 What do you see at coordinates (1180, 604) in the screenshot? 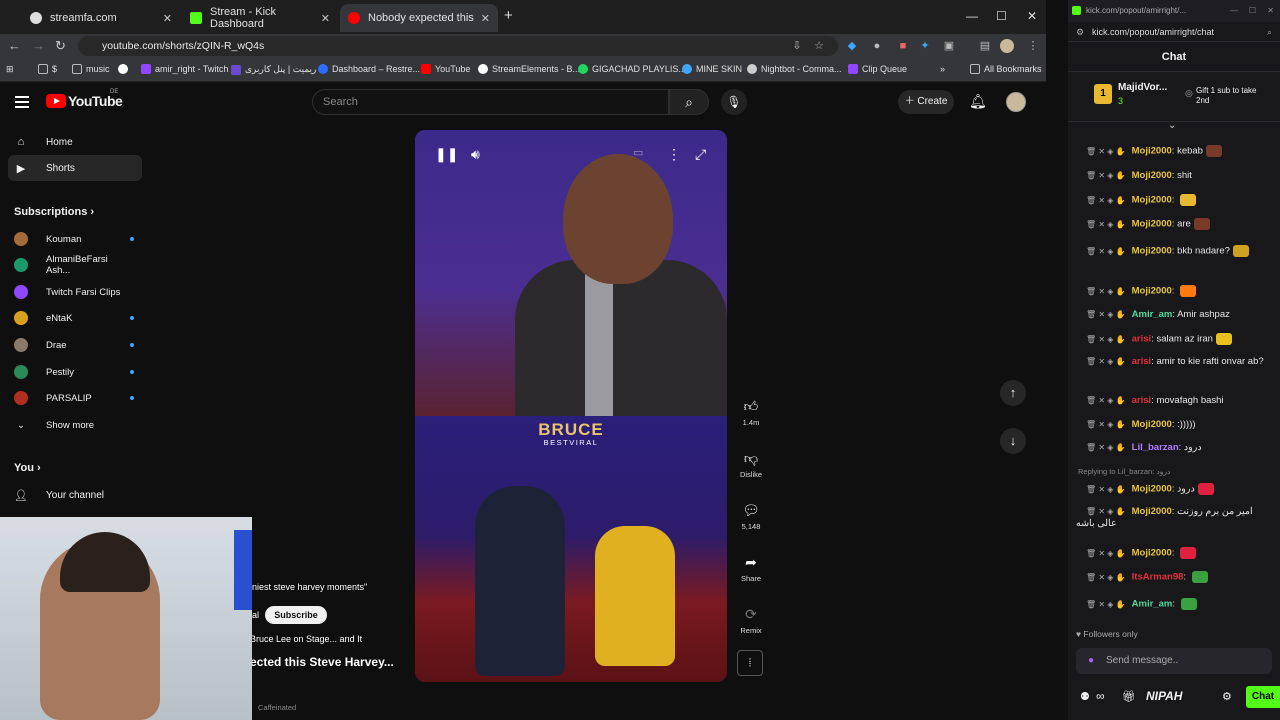
I see `chat-message: 🗑 ✕ ◈ ✋ Amir_am:` at bounding box center [1180, 604].